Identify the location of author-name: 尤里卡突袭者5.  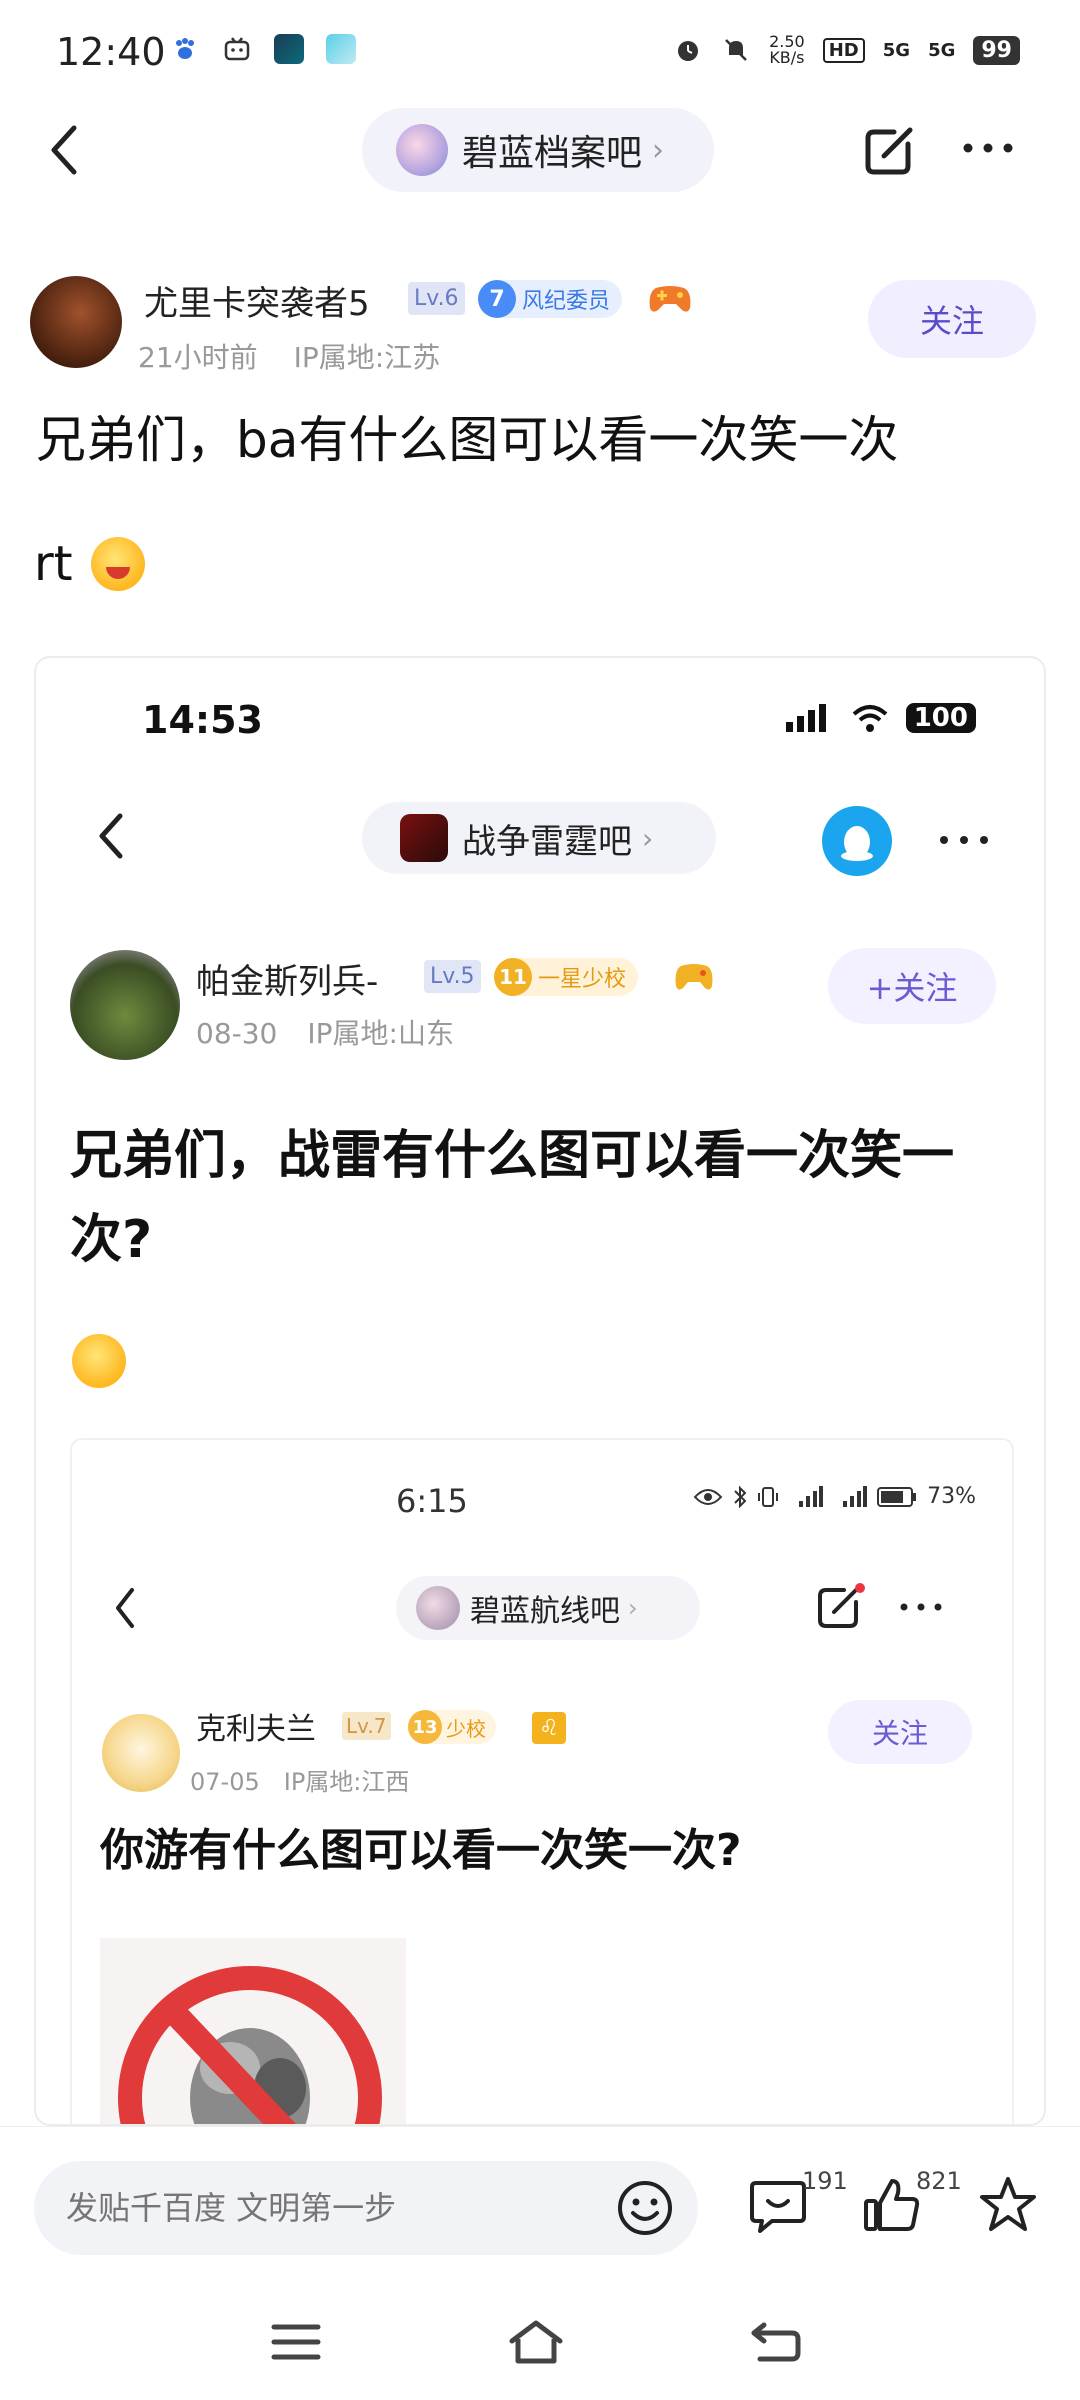
(257, 300).